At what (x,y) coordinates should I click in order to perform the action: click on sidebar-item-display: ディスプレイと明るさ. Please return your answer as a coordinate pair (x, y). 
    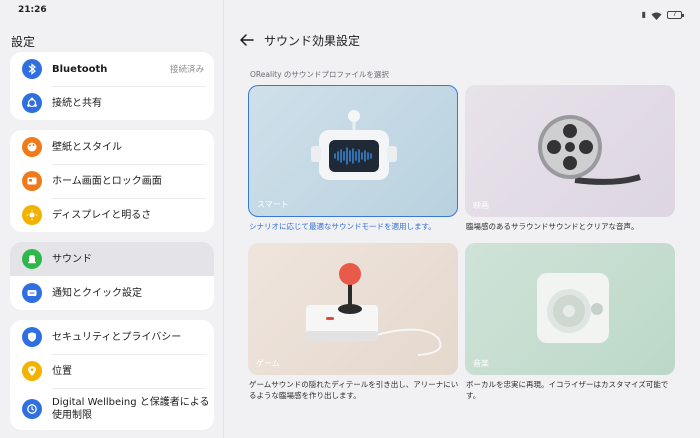
    Looking at the image, I should click on (112, 215).